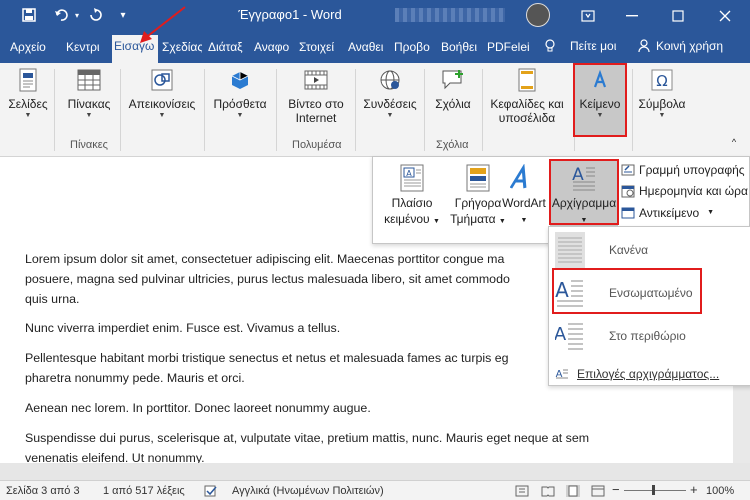 This screenshot has width=750, height=500. What do you see at coordinates (43, 491) in the screenshot?
I see `page-count: Σελίδα 3 από 3` at bounding box center [43, 491].